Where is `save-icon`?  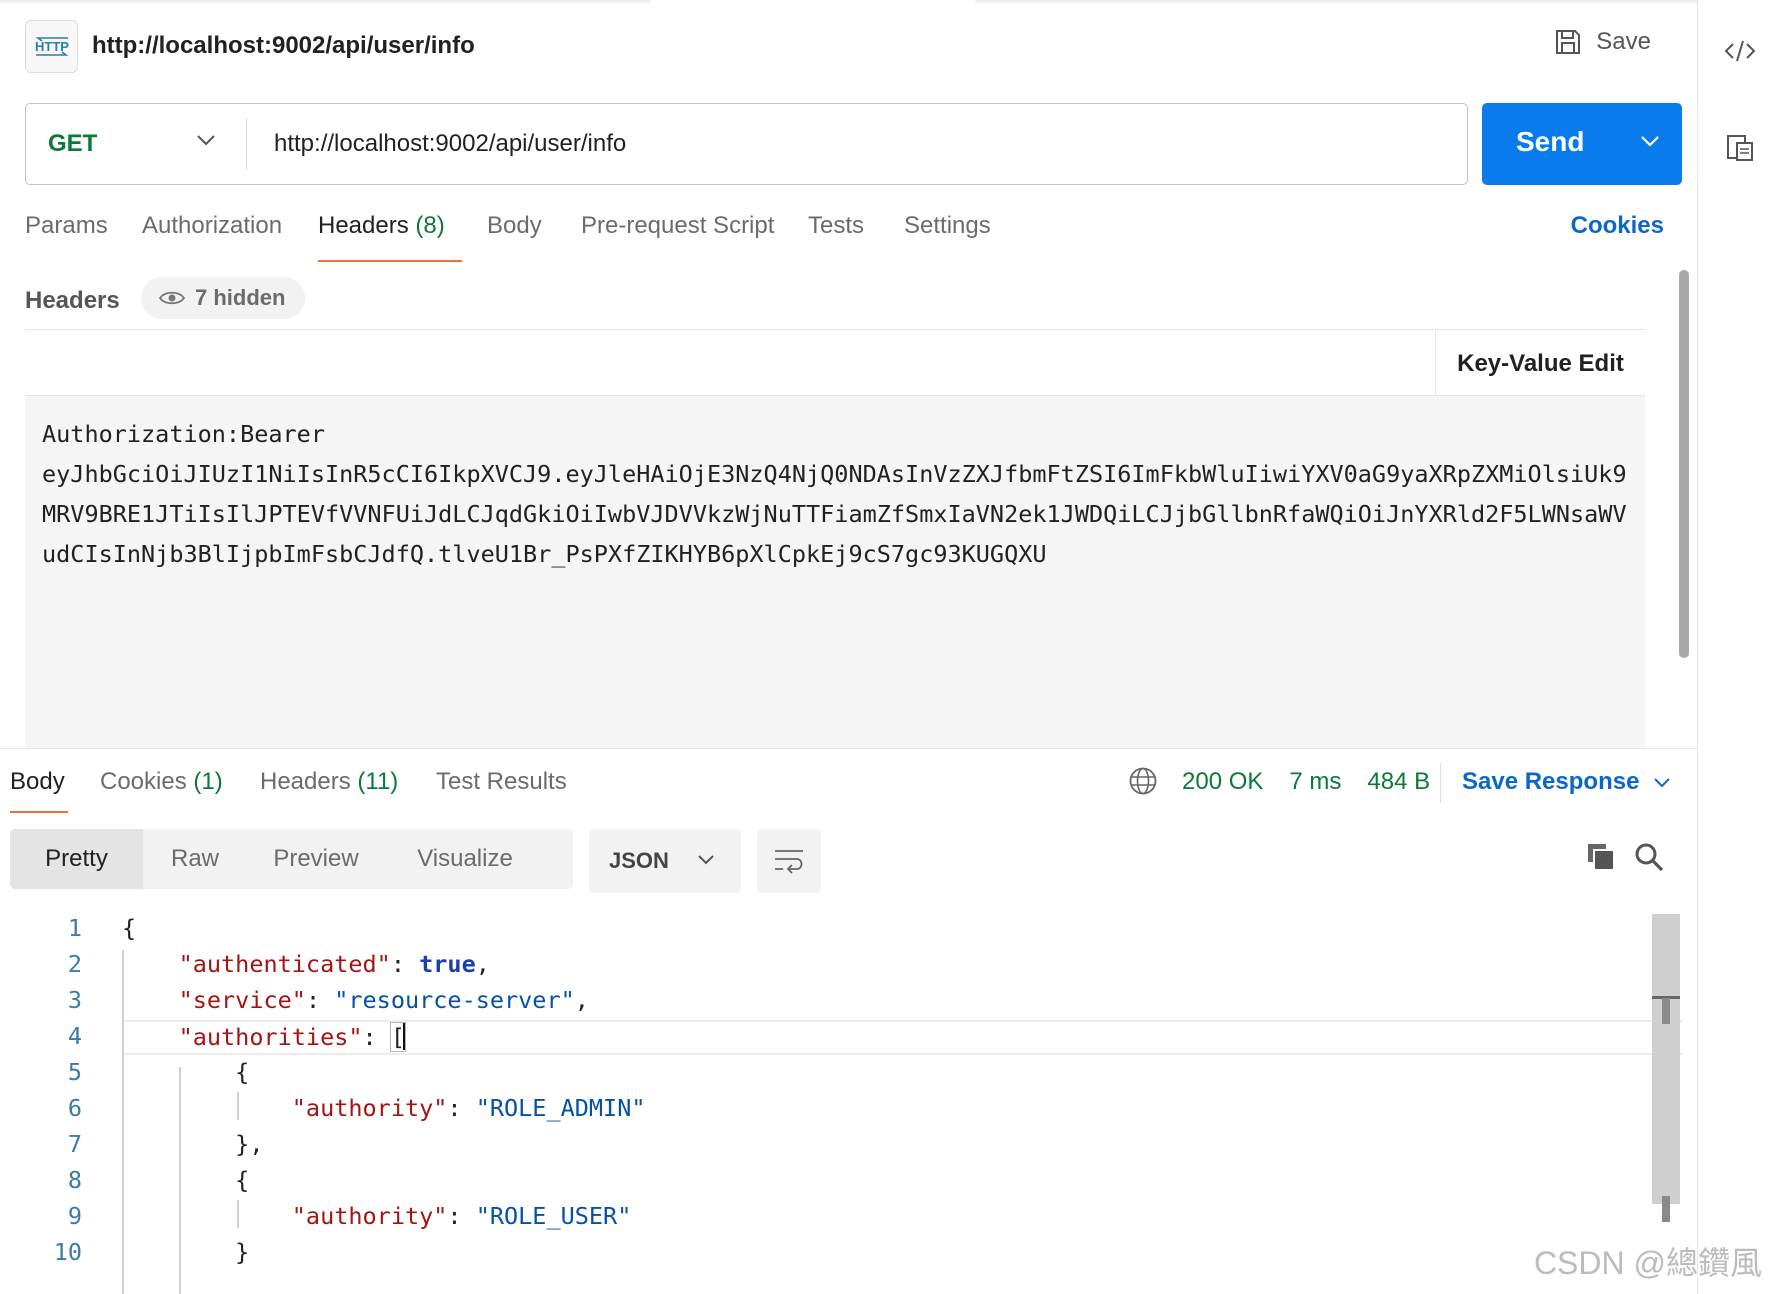
save-icon is located at coordinates (1568, 42).